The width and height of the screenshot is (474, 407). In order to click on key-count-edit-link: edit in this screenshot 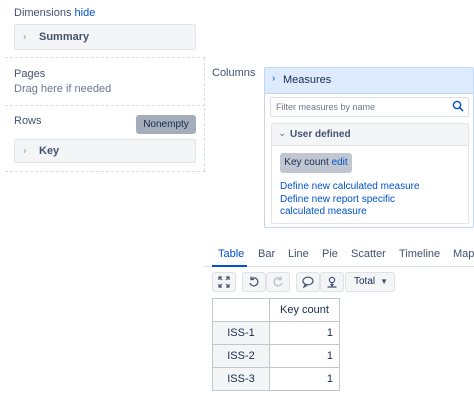, I will do `click(340, 162)`.